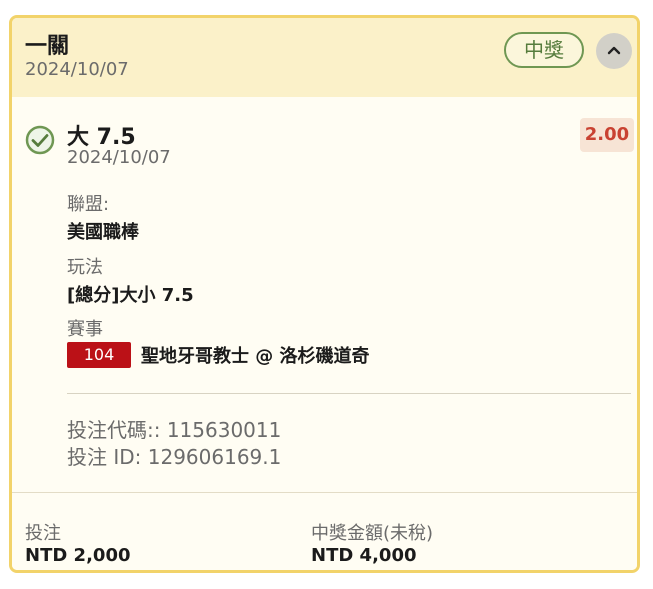  Describe the element at coordinates (607, 135) in the screenshot. I see `odds-badge: 2.00` at that location.